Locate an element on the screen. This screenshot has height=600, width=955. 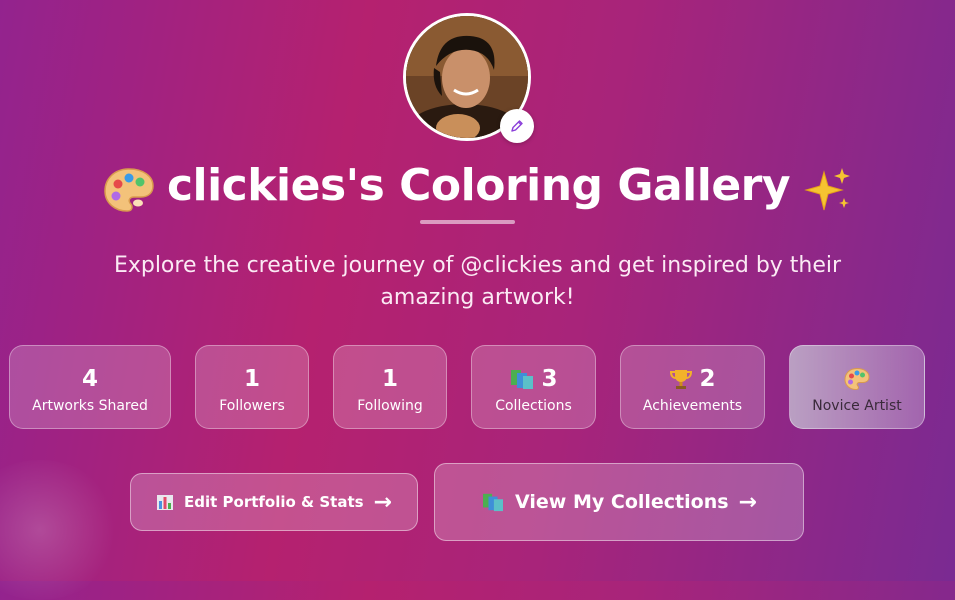
stat-label: Artworks Shared is located at coordinates (90, 406).